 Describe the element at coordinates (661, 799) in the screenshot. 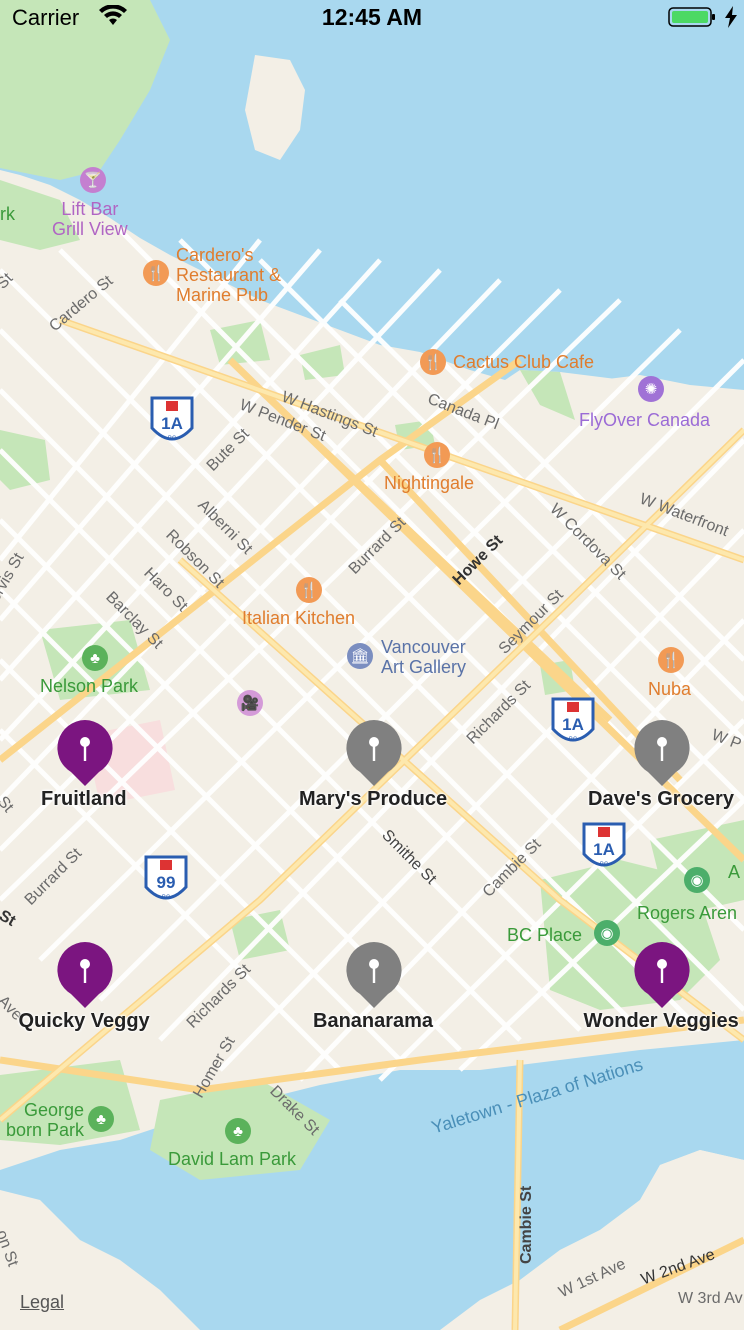

I see `map-pin-label: Dave's Grocery` at that location.